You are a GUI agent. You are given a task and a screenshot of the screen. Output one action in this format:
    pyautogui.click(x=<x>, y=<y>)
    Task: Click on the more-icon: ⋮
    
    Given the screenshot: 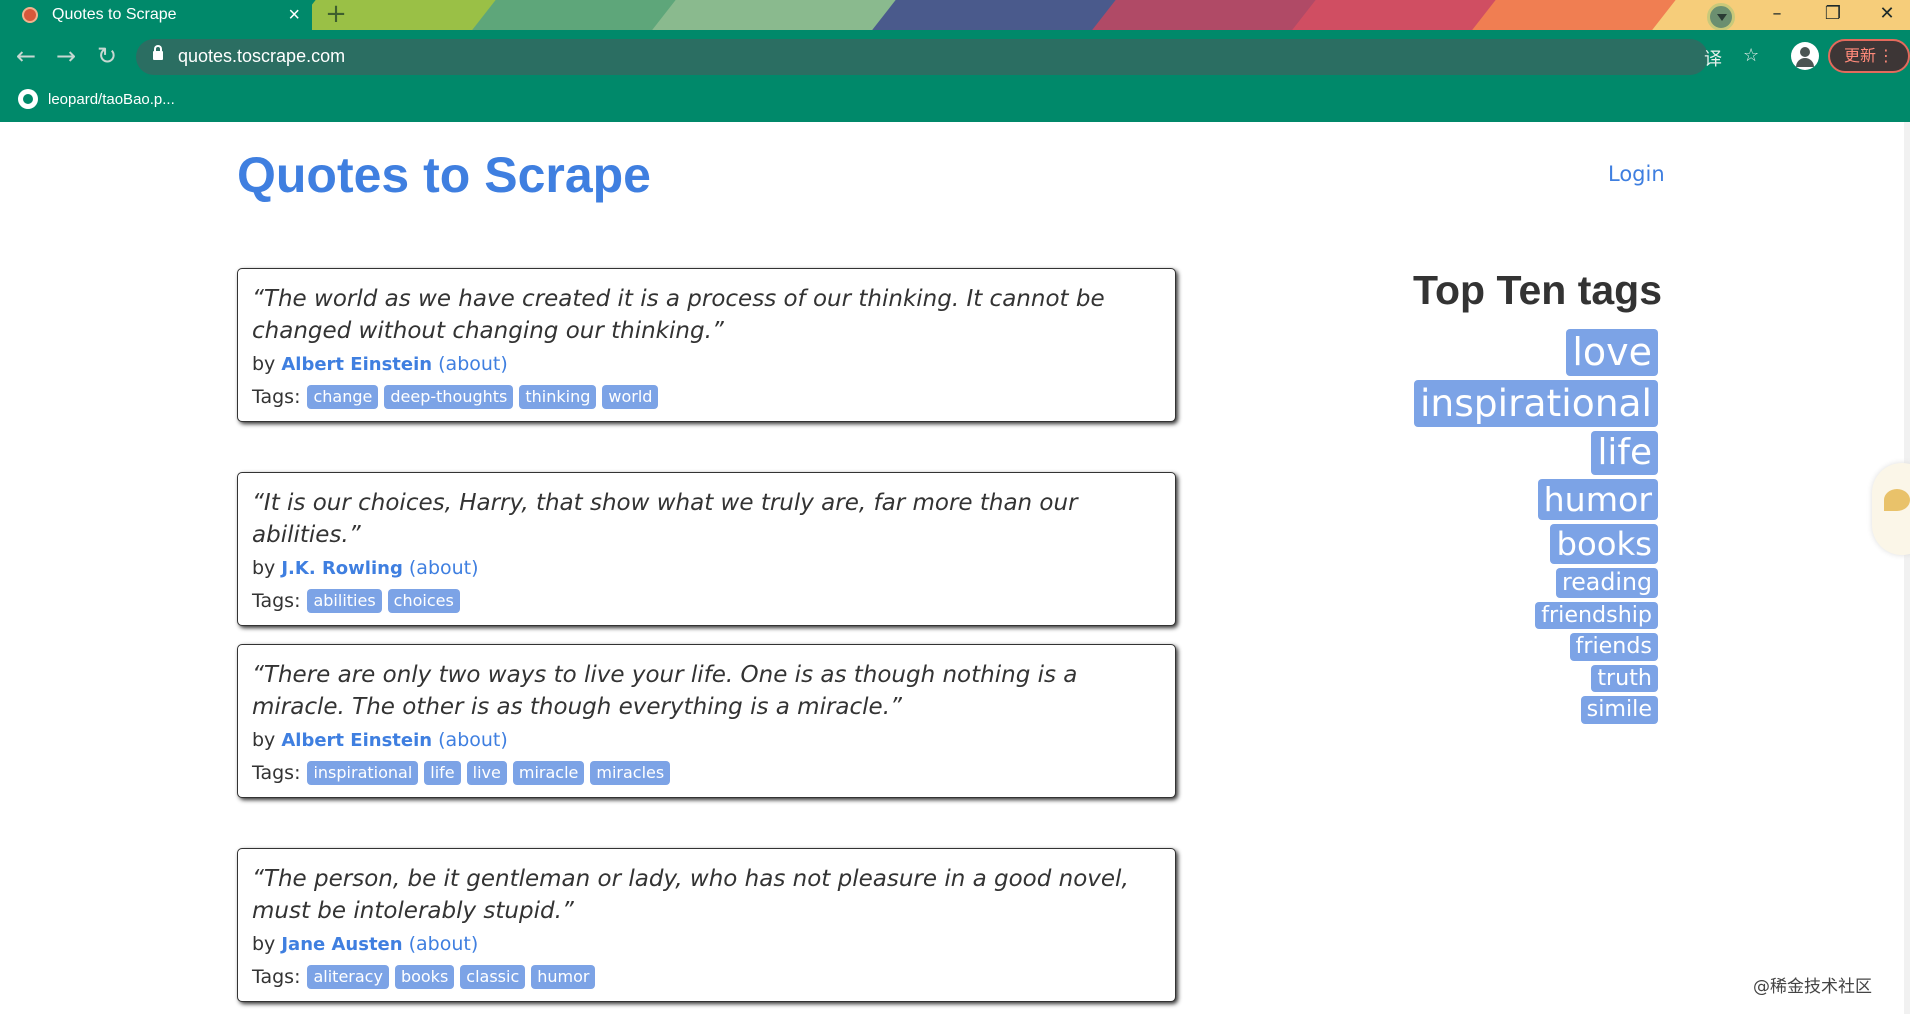 What is the action you would take?
    pyautogui.click(x=1886, y=56)
    